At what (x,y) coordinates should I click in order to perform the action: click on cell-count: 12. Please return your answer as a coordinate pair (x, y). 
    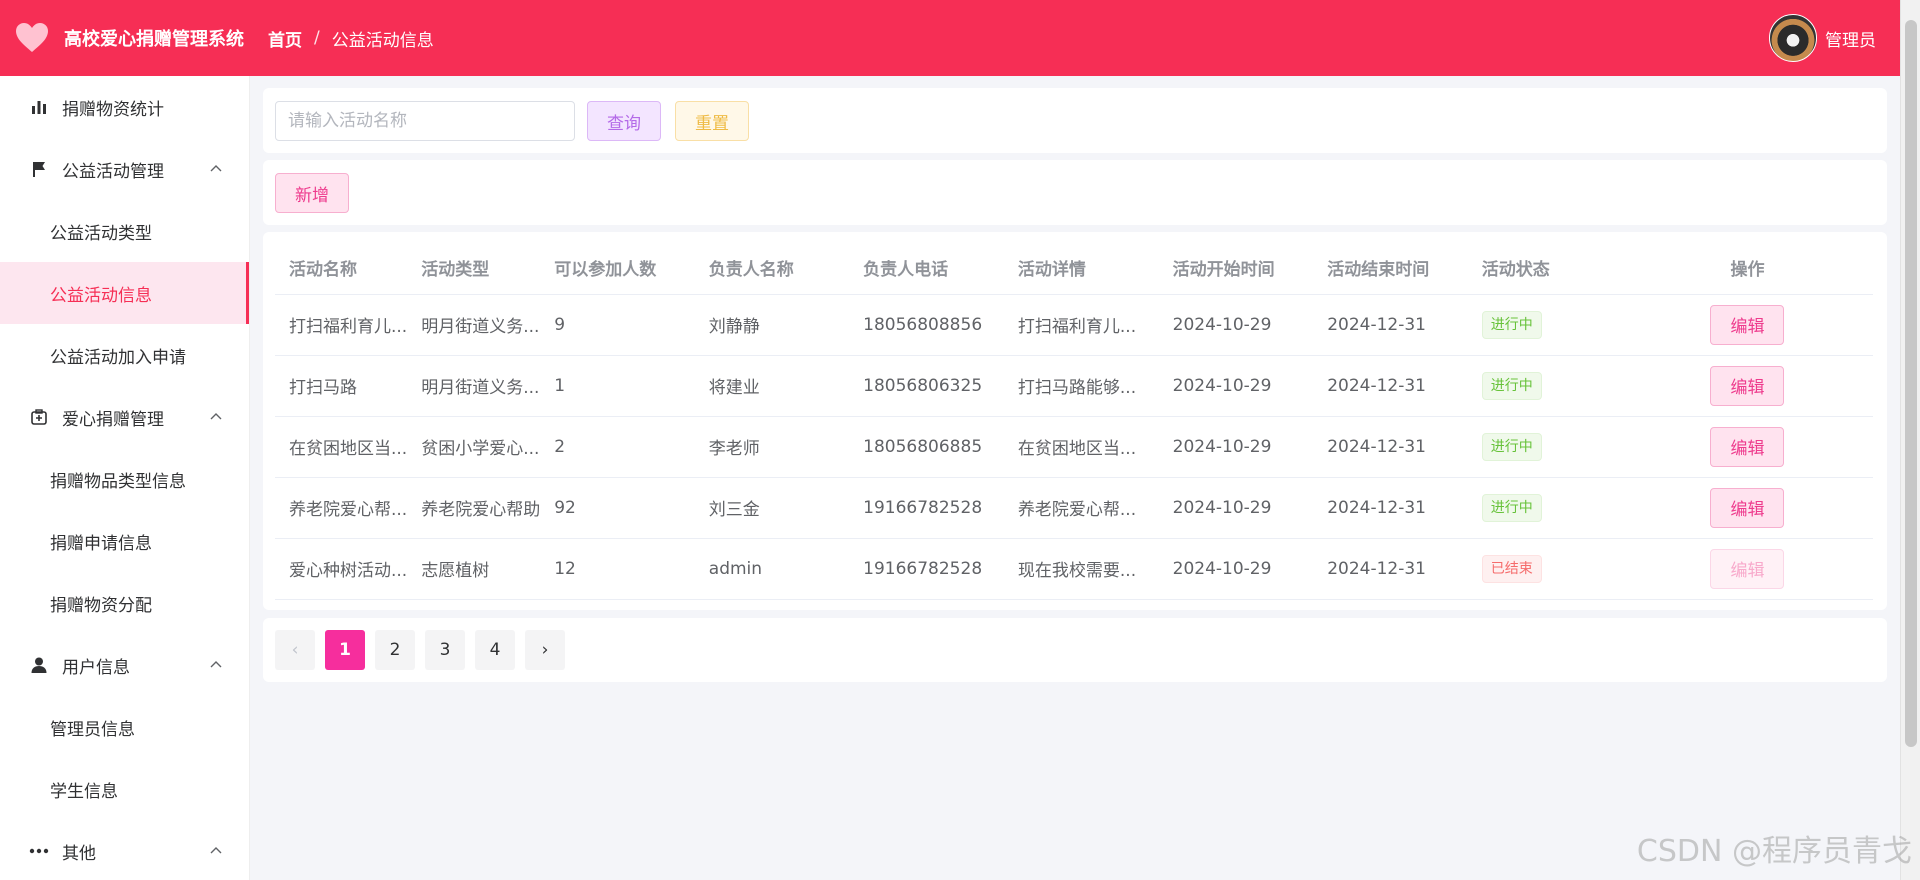
    Looking at the image, I should click on (617, 569).